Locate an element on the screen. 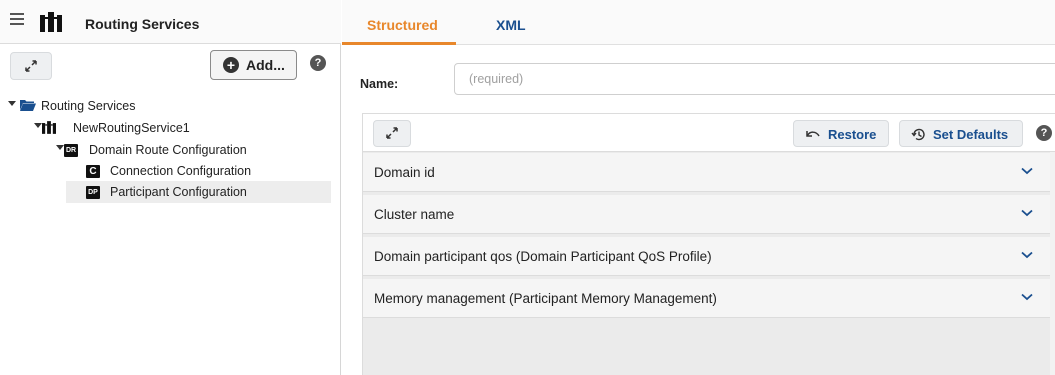 This screenshot has height=375, width=1055. accordion-label: Domain id is located at coordinates (404, 172).